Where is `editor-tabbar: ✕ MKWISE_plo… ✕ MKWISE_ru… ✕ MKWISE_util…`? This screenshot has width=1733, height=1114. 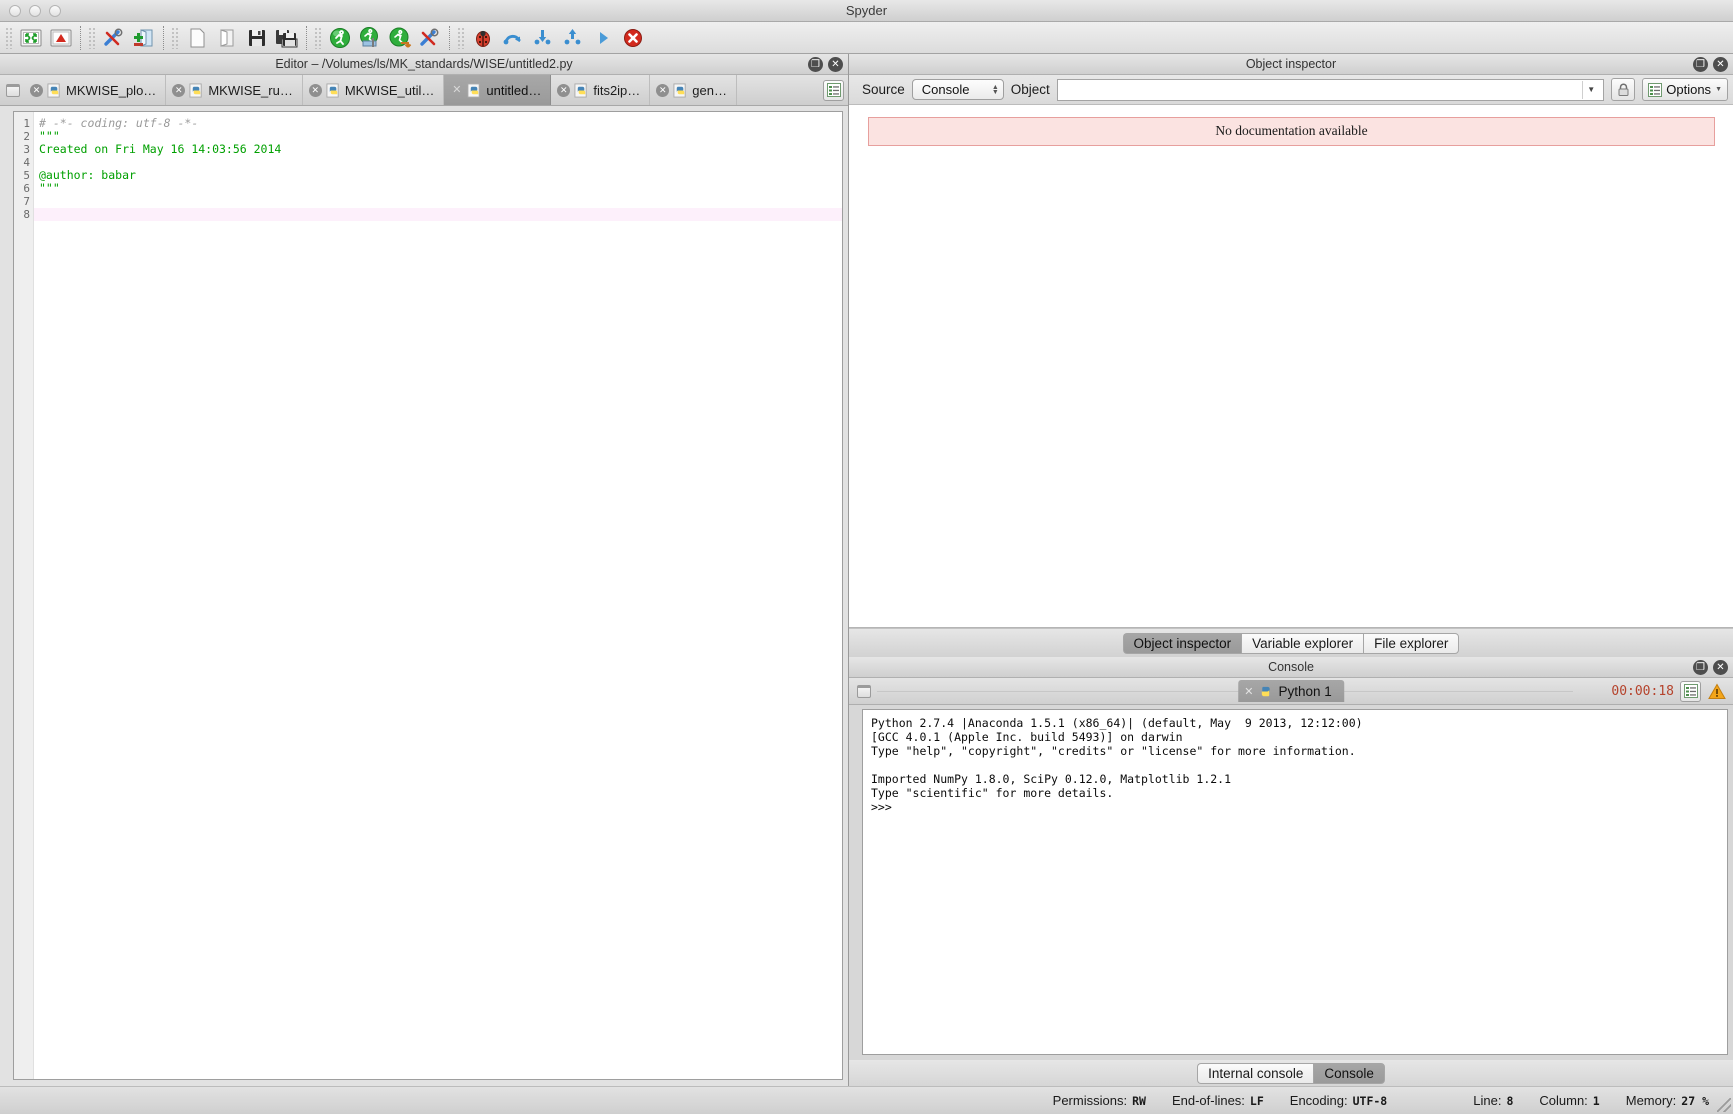
editor-tabbar: ✕ MKWISE_plo… ✕ MKWISE_ru… ✕ MKWISE_util… is located at coordinates (424, 90).